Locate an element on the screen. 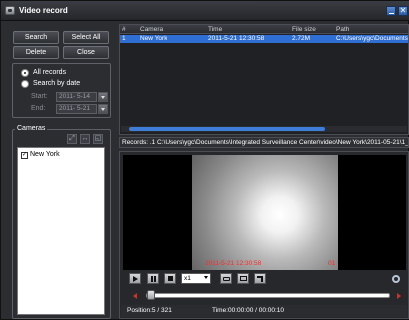 This screenshot has height=320, width=409. pause-icon is located at coordinates (152, 279).